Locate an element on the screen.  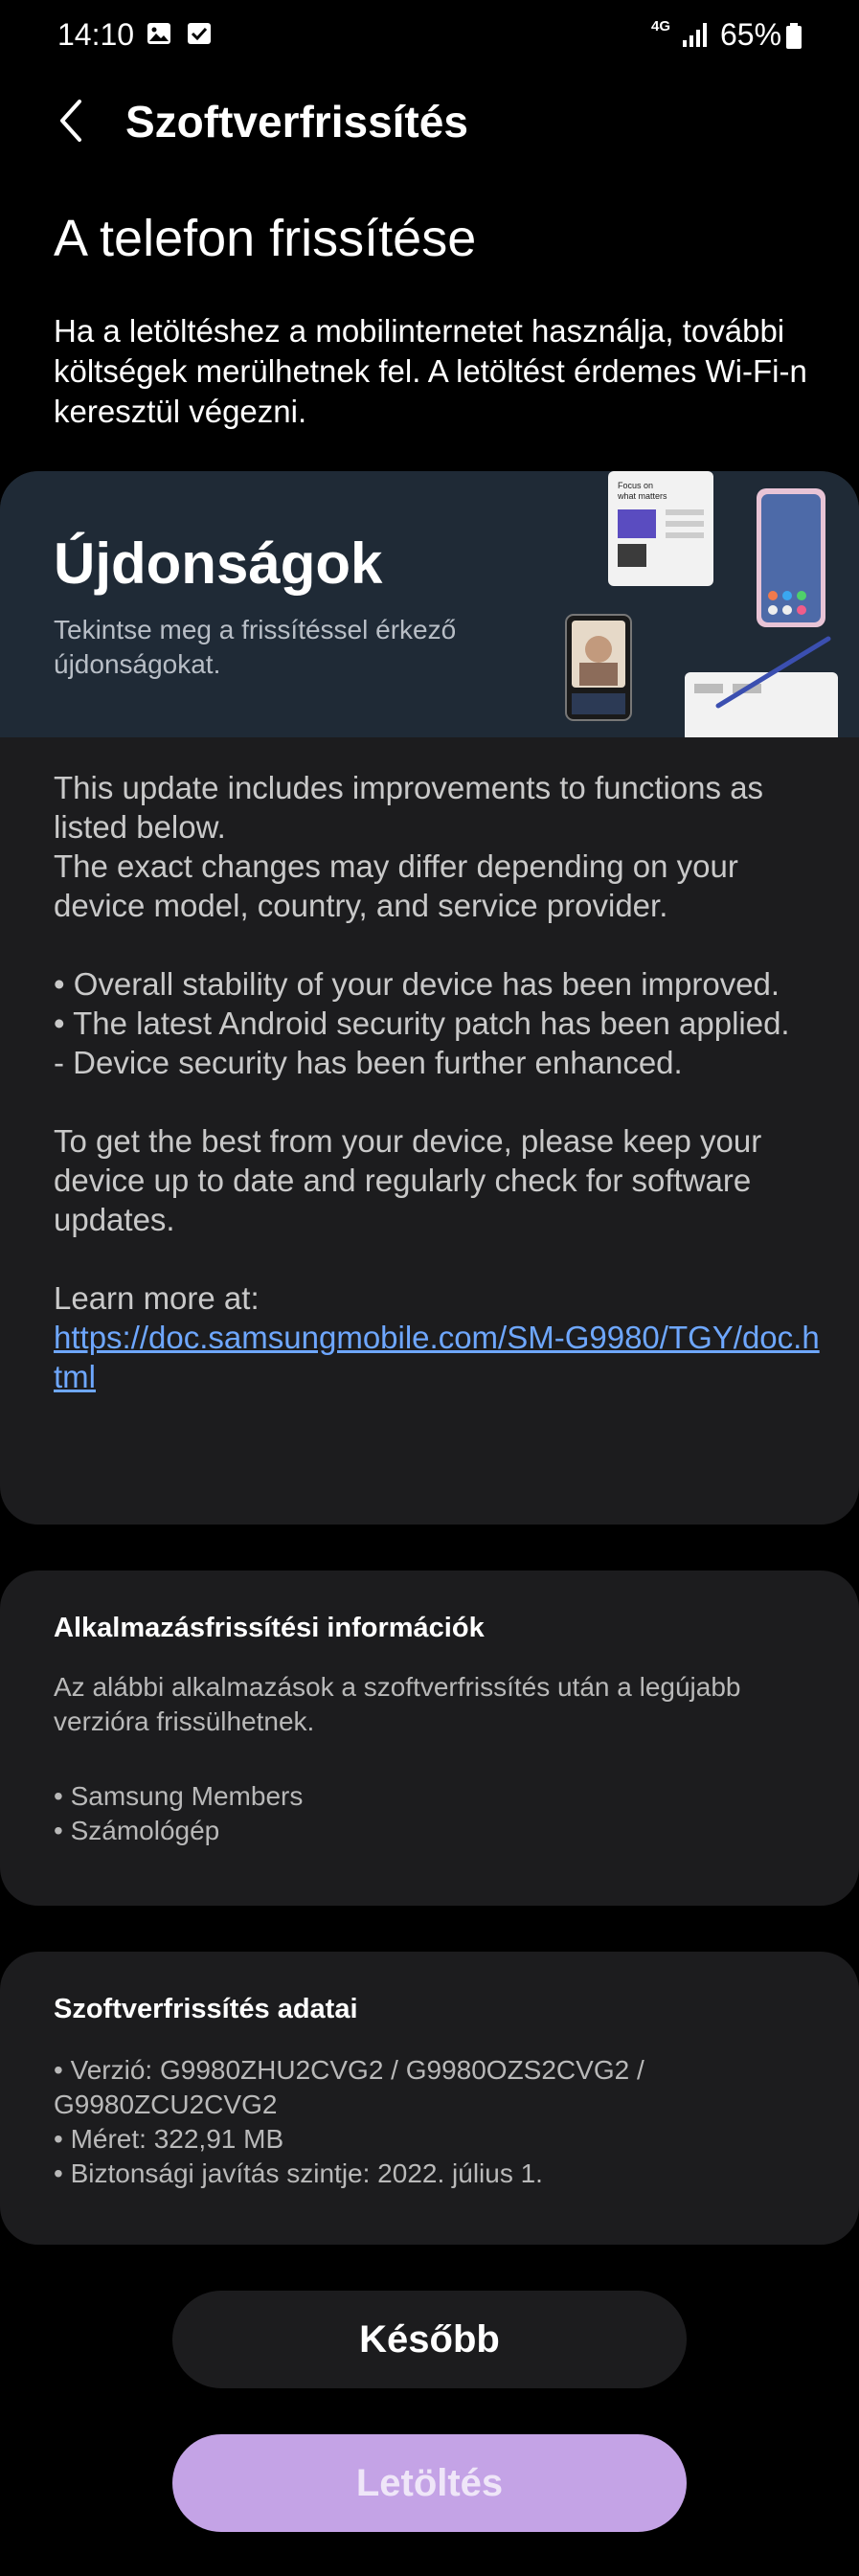
devices-illustration: Focus on what matters is located at coordinates (701, 604).